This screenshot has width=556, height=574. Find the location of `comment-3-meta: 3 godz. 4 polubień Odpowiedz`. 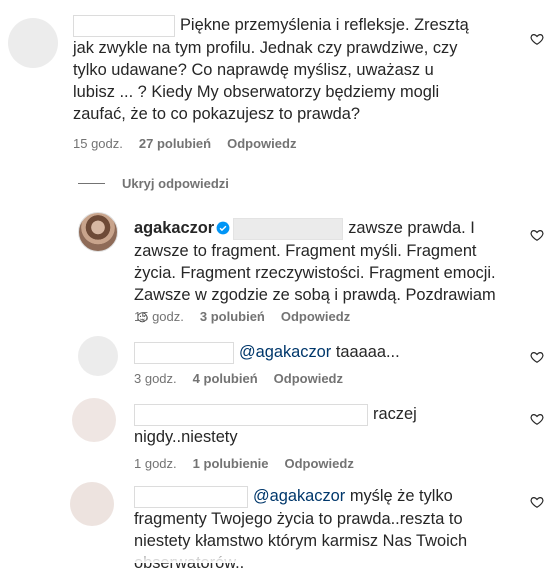

comment-3-meta: 3 godz. 4 polubień Odpowiedz is located at coordinates (246, 378).